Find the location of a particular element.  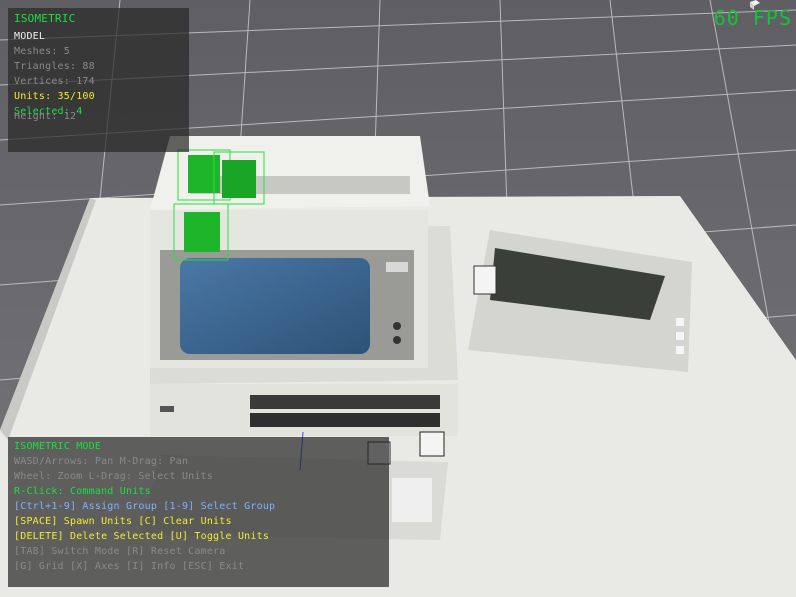

vertices-count: Vertices: 174 is located at coordinates (54, 81).